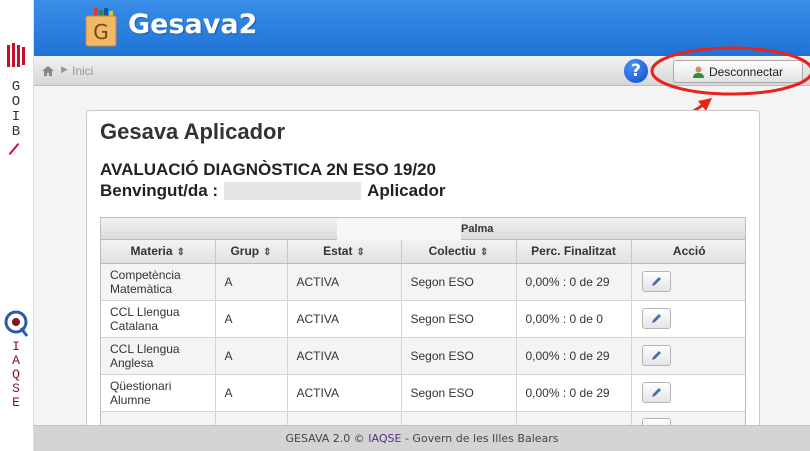  What do you see at coordinates (17, 225) in the screenshot?
I see `left-brand-bar: GOIB IAQSE` at bounding box center [17, 225].